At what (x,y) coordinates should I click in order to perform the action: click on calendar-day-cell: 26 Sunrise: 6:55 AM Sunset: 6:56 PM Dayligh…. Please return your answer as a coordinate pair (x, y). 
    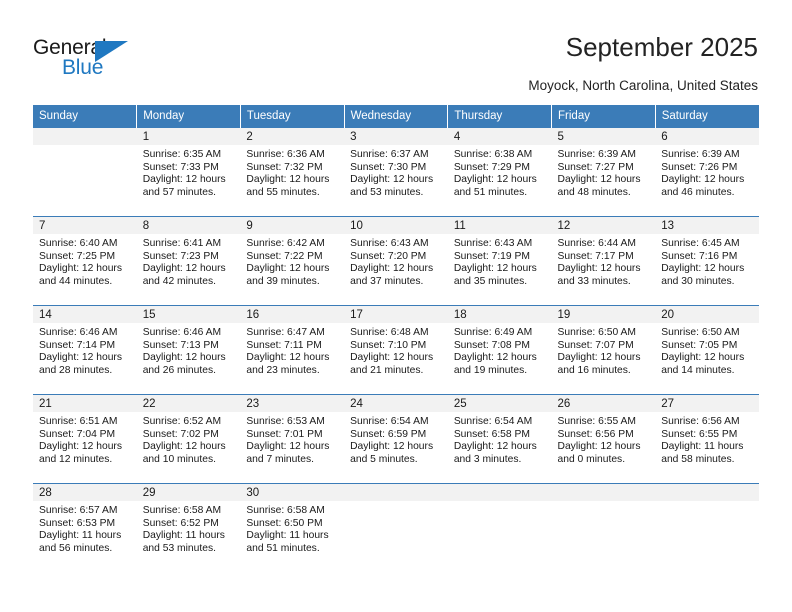
    Looking at the image, I should click on (603, 439).